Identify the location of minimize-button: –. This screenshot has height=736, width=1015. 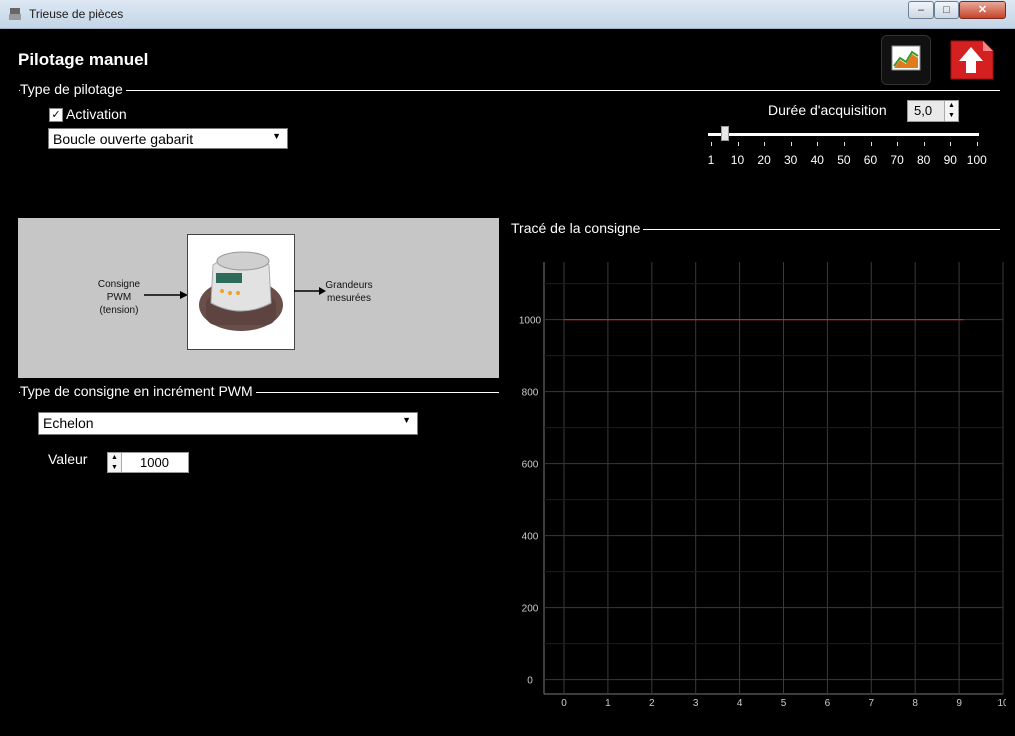
(921, 10).